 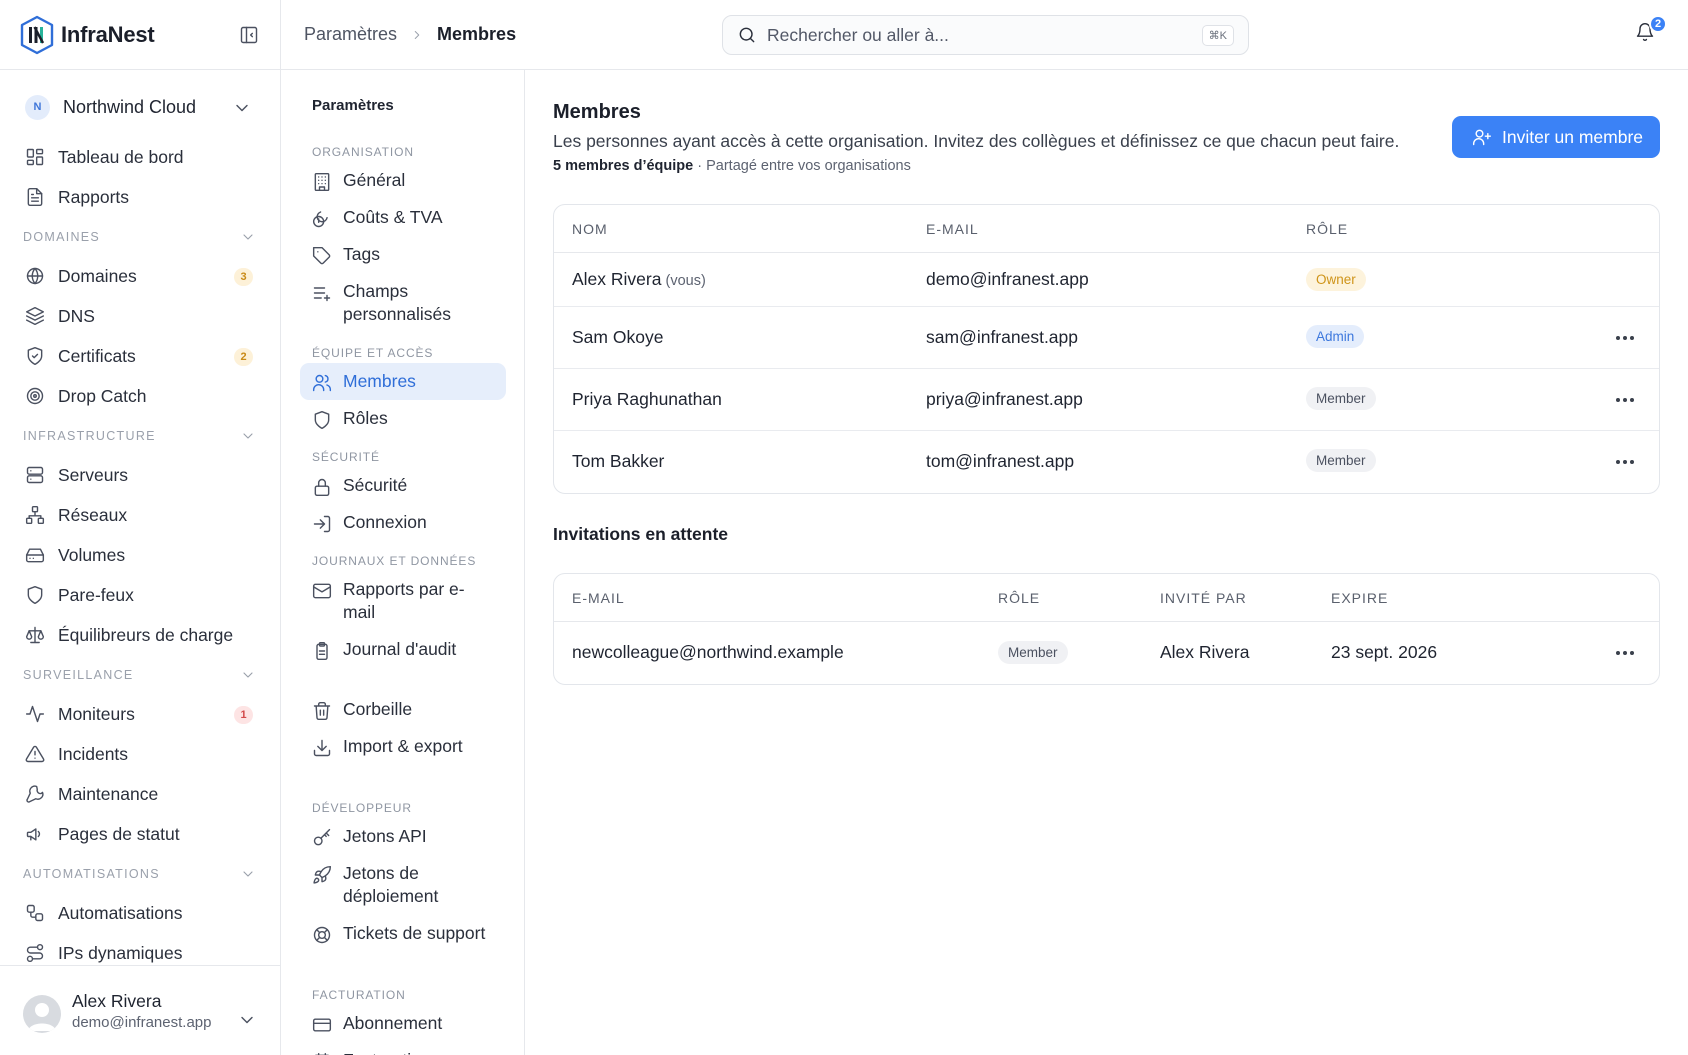 I want to click on settings-item-roles: Rôles, so click(x=403, y=418).